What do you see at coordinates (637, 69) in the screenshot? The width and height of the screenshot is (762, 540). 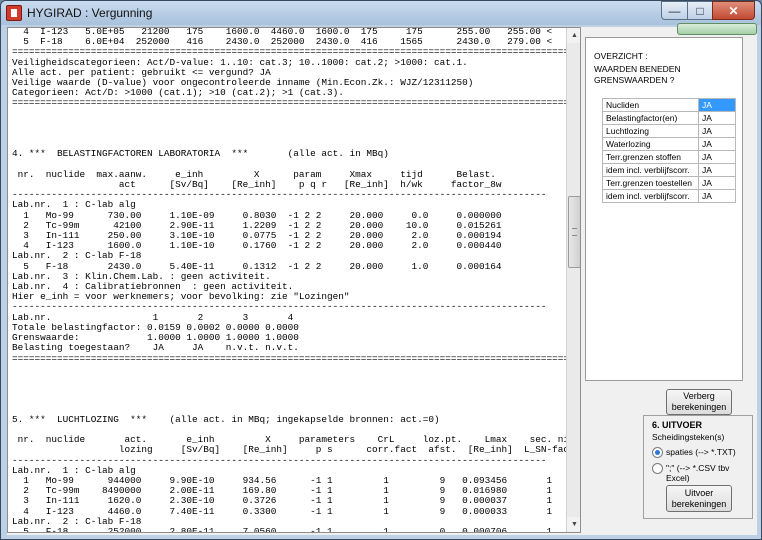 I see `overview-subtitle-line1: WAARDEN BENEDEN` at bounding box center [637, 69].